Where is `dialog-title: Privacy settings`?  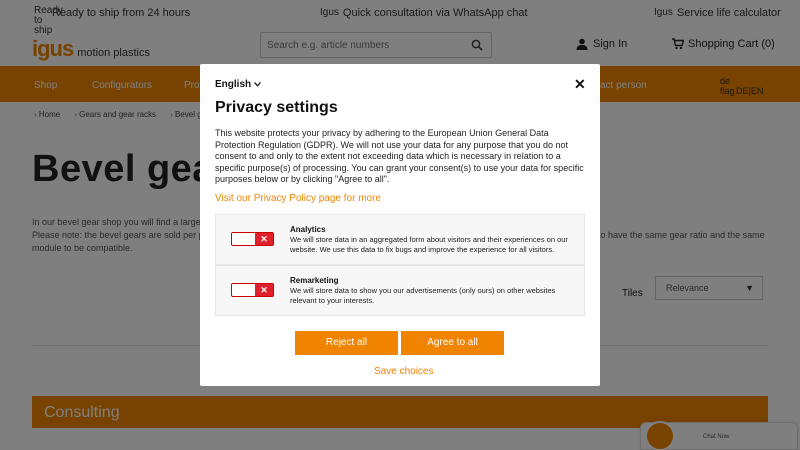
dialog-title: Privacy settings is located at coordinates (276, 107).